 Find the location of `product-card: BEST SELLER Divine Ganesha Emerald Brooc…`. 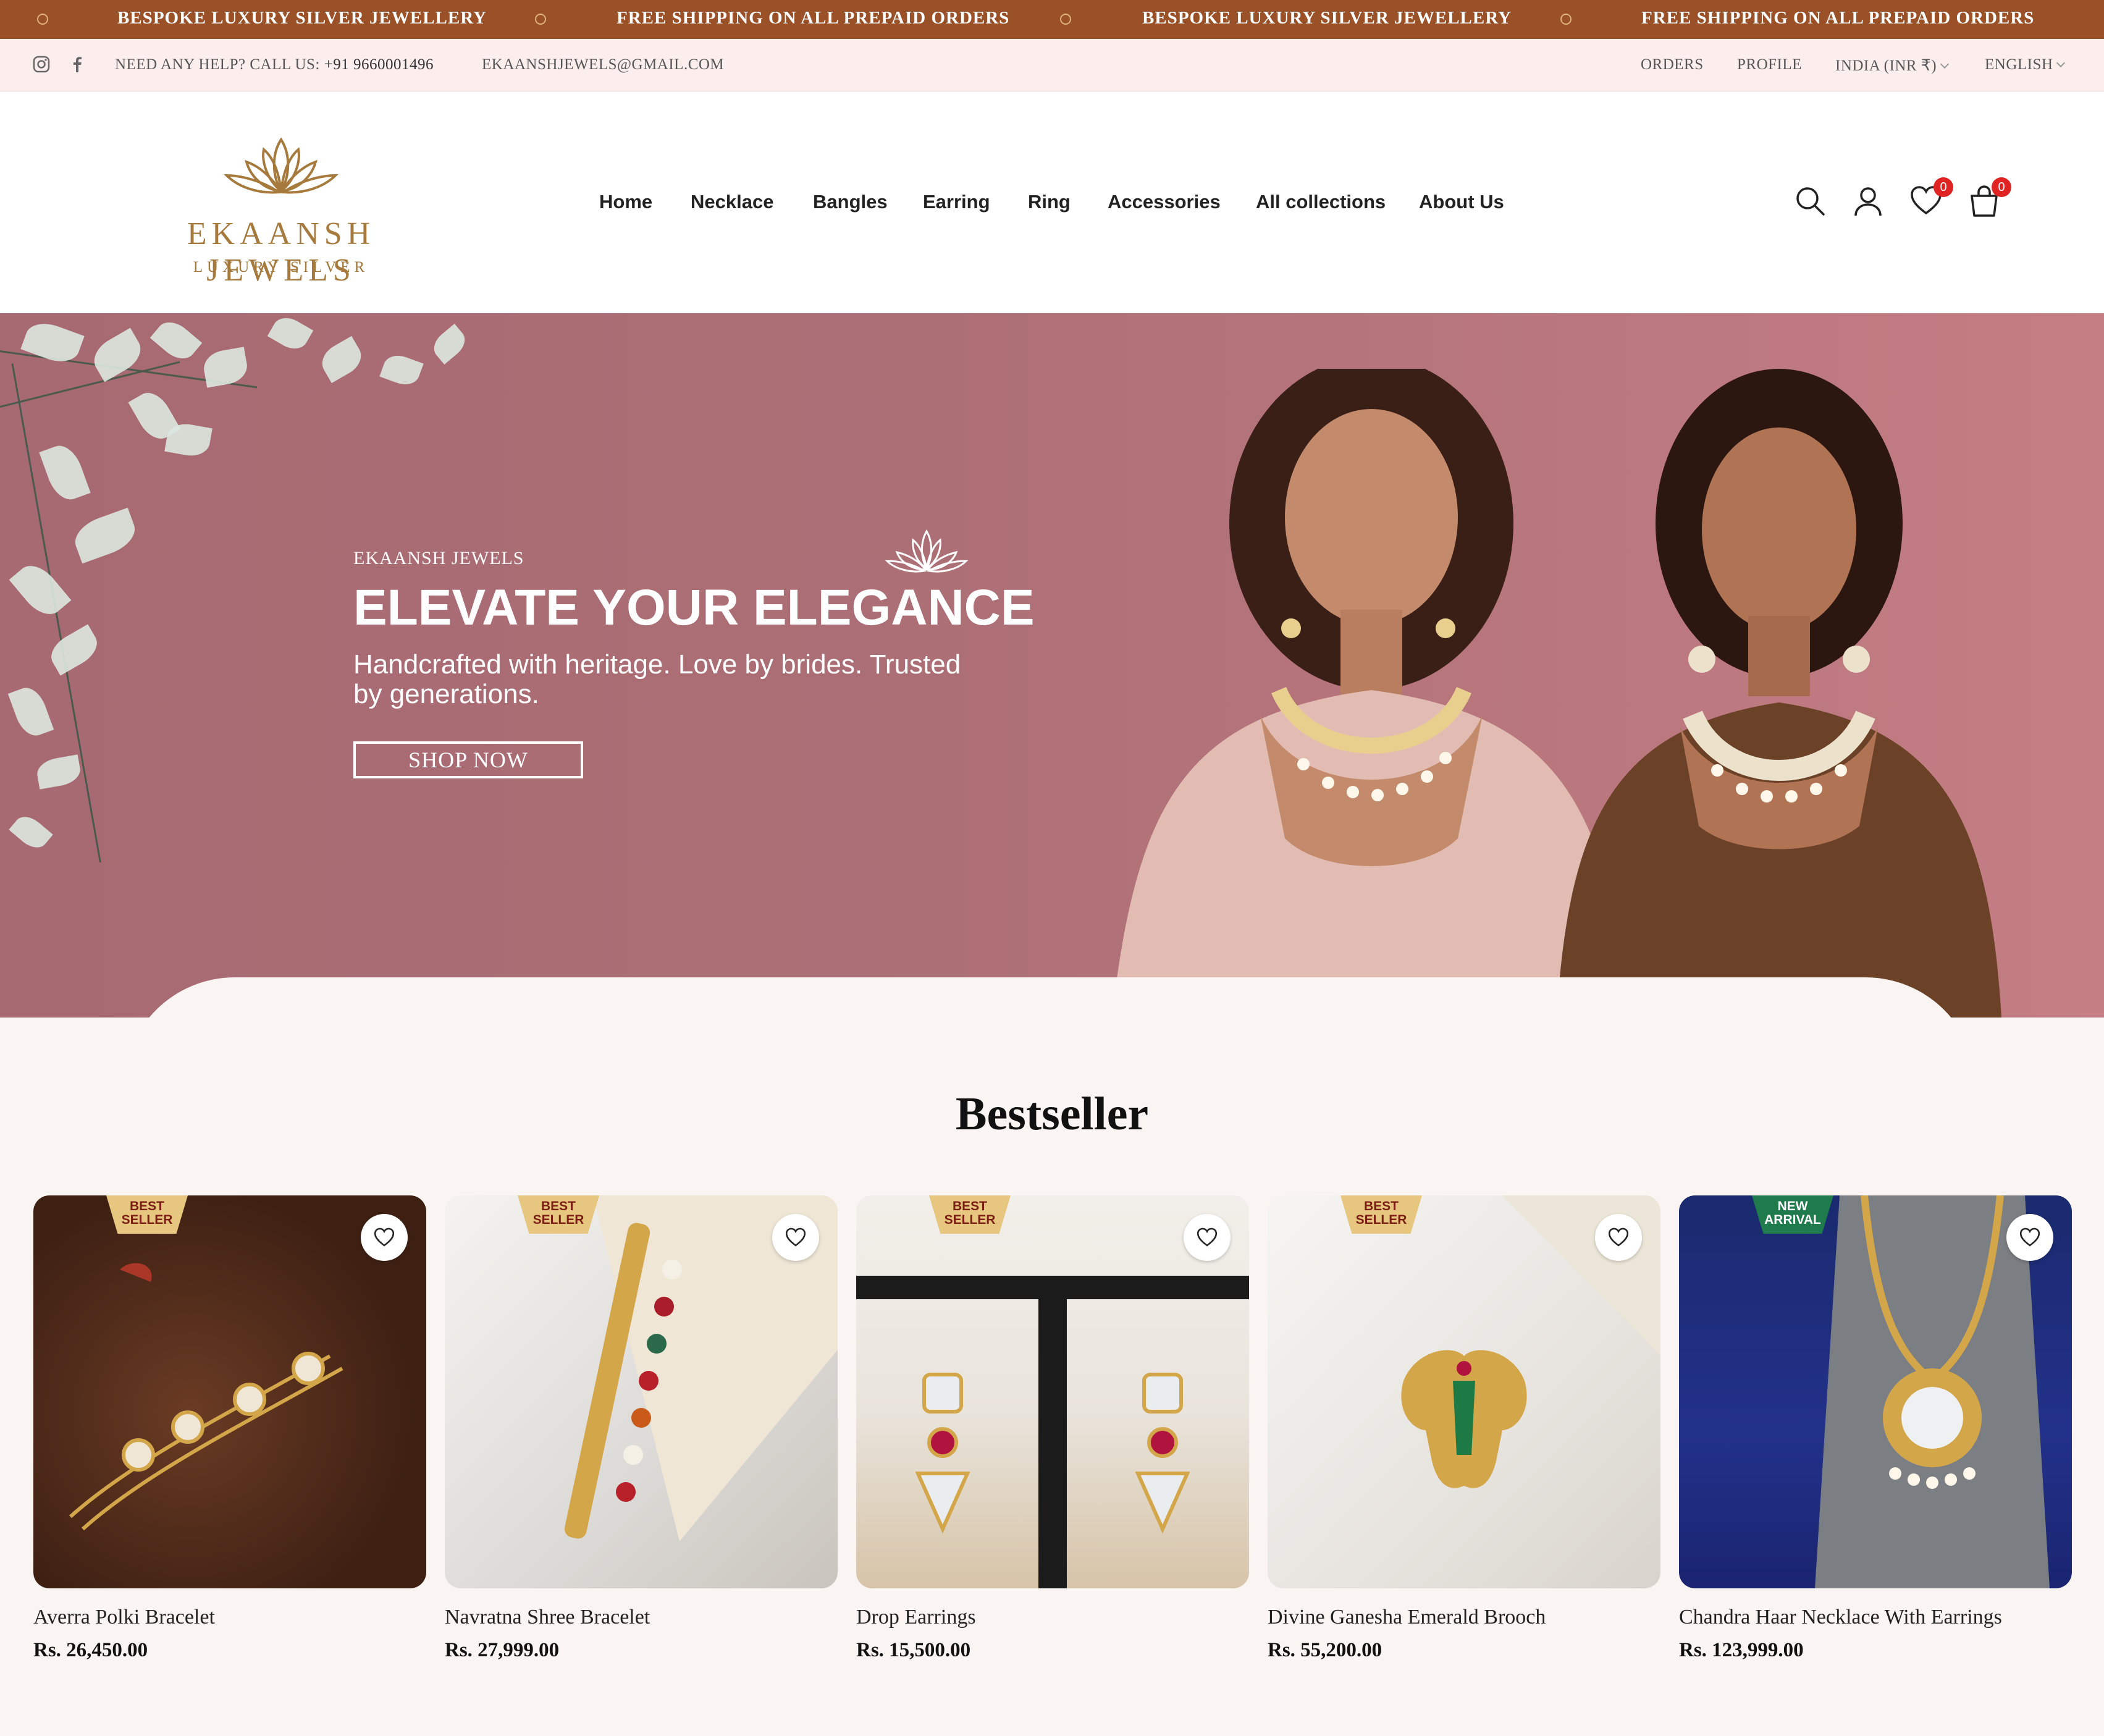

product-card: BEST SELLER Divine Ganesha Emerald Brooc… is located at coordinates (1464, 1428).